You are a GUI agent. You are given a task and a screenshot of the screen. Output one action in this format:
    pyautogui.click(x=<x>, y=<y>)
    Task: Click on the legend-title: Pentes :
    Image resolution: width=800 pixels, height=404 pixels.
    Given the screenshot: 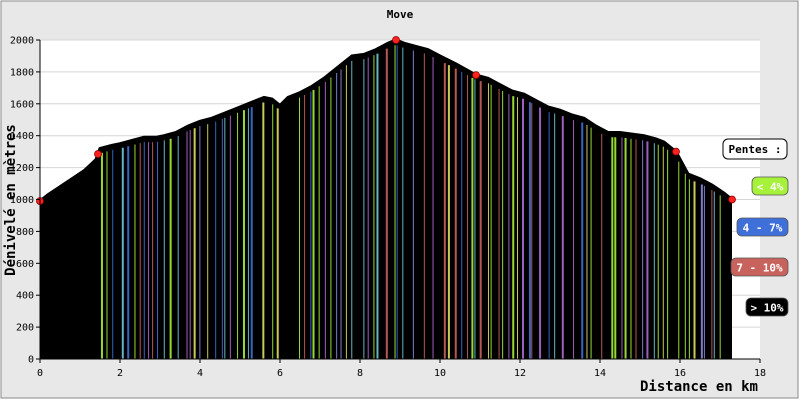 What is the action you would take?
    pyautogui.click(x=755, y=149)
    